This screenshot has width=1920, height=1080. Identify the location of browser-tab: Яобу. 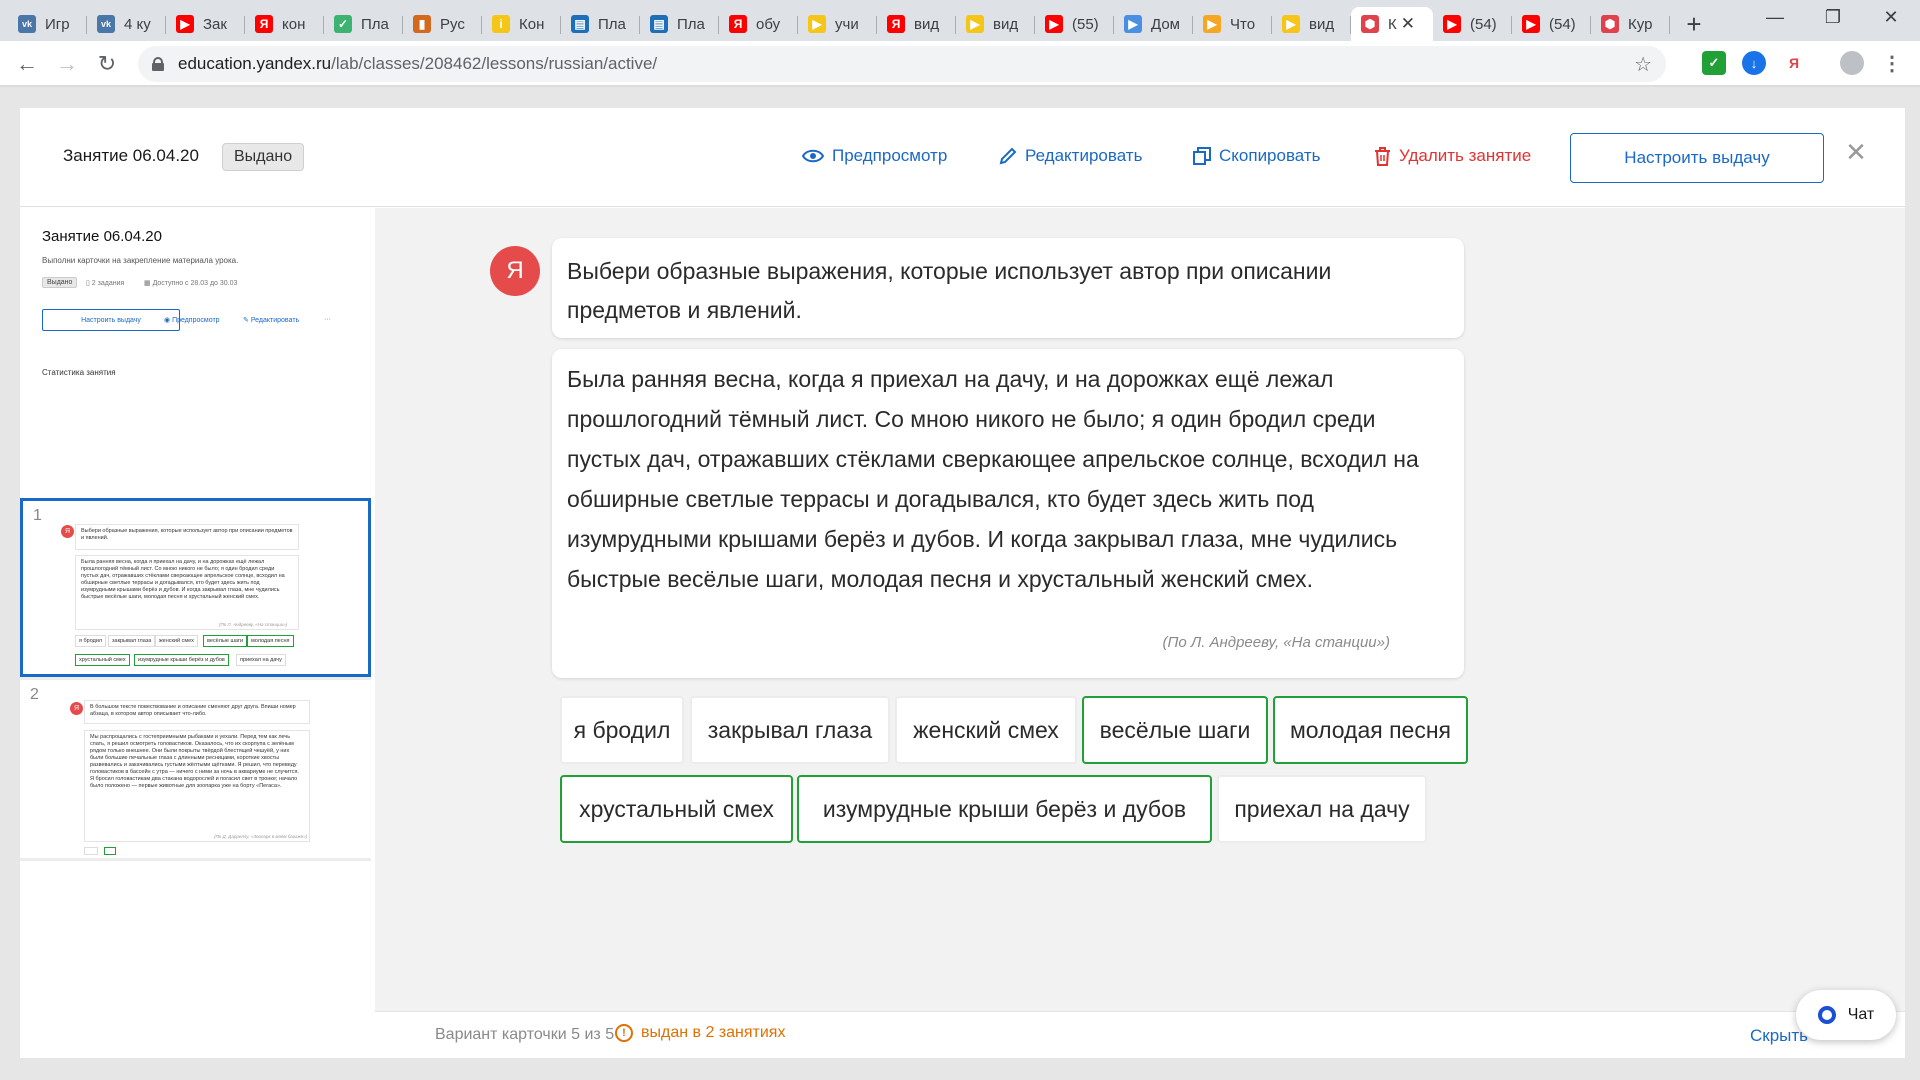
(758, 24).